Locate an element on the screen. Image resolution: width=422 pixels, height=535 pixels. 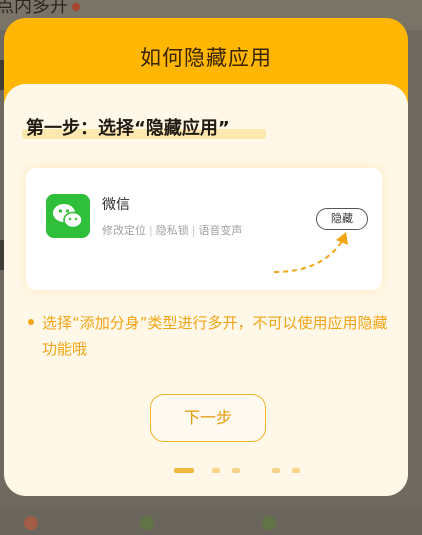
app-feature-tags: 修改定位 | 隐私锁 | 语音变声 is located at coordinates (172, 230).